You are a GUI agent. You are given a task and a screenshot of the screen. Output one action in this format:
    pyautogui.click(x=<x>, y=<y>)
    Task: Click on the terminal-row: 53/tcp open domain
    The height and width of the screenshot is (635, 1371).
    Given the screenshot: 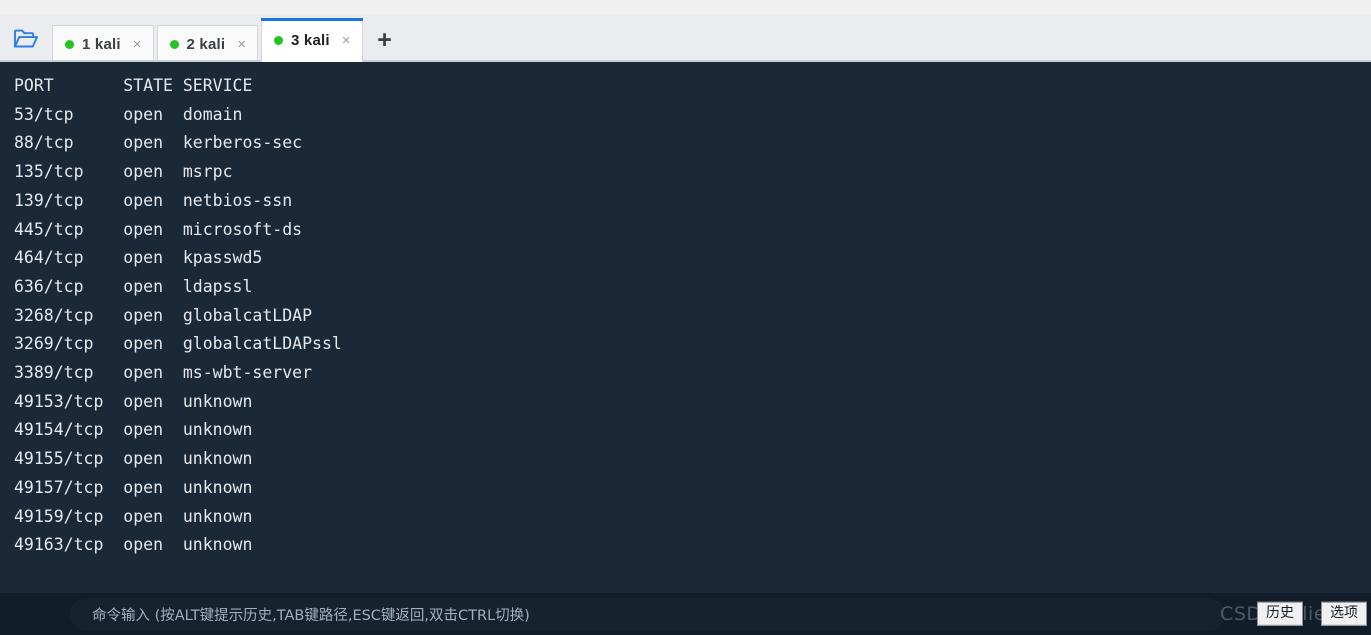 What is the action you would take?
    pyautogui.click(x=128, y=114)
    